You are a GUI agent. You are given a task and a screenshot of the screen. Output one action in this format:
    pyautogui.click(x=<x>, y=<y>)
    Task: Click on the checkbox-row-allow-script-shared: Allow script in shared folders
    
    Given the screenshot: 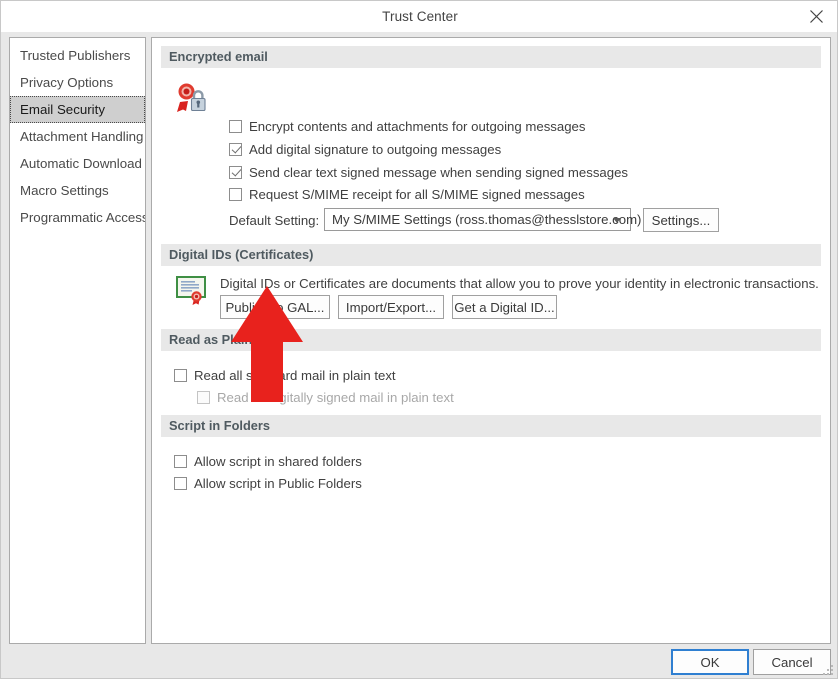 What is the action you would take?
    pyautogui.click(x=268, y=461)
    